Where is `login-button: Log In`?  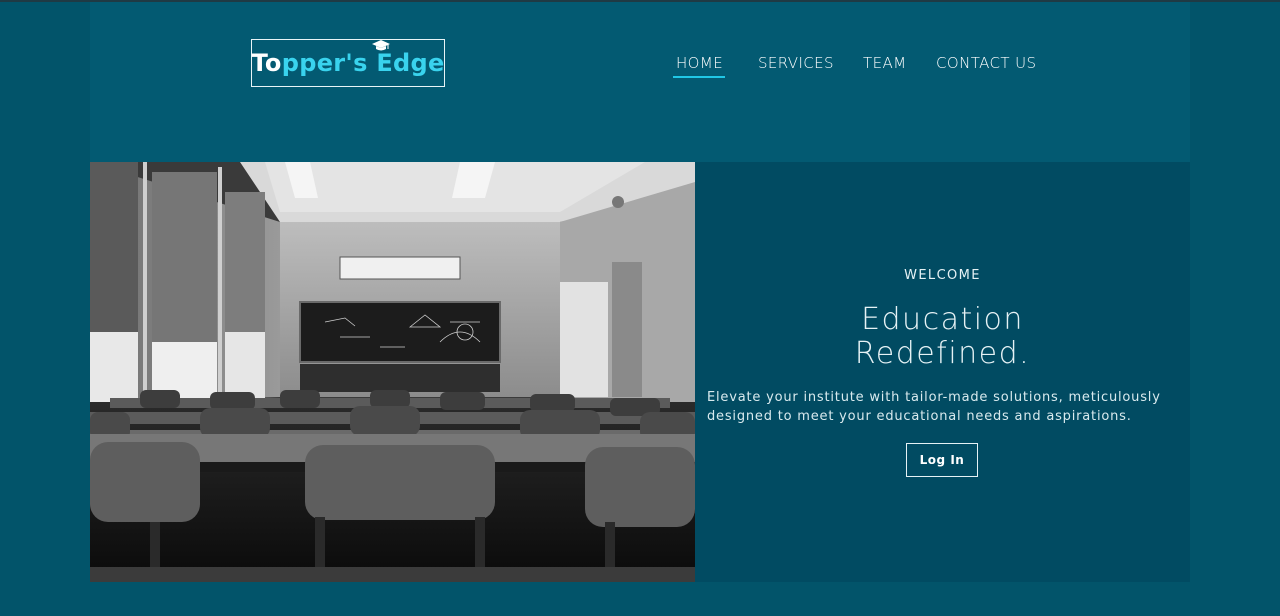 login-button: Log In is located at coordinates (942, 460).